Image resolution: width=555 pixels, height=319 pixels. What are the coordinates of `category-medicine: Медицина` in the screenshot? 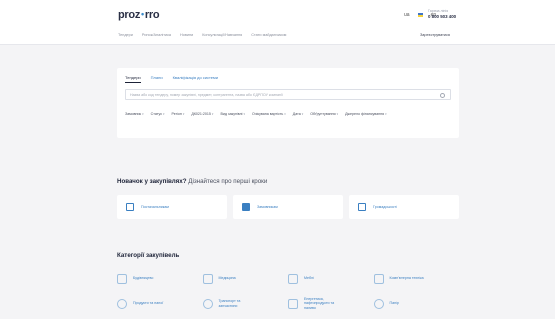 It's located at (245, 278).